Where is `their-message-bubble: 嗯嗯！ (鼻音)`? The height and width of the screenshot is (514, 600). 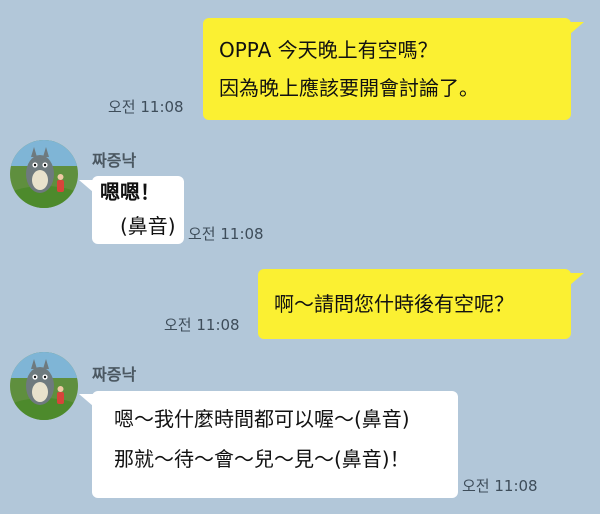 their-message-bubble: 嗯嗯！ (鼻音) is located at coordinates (138, 210).